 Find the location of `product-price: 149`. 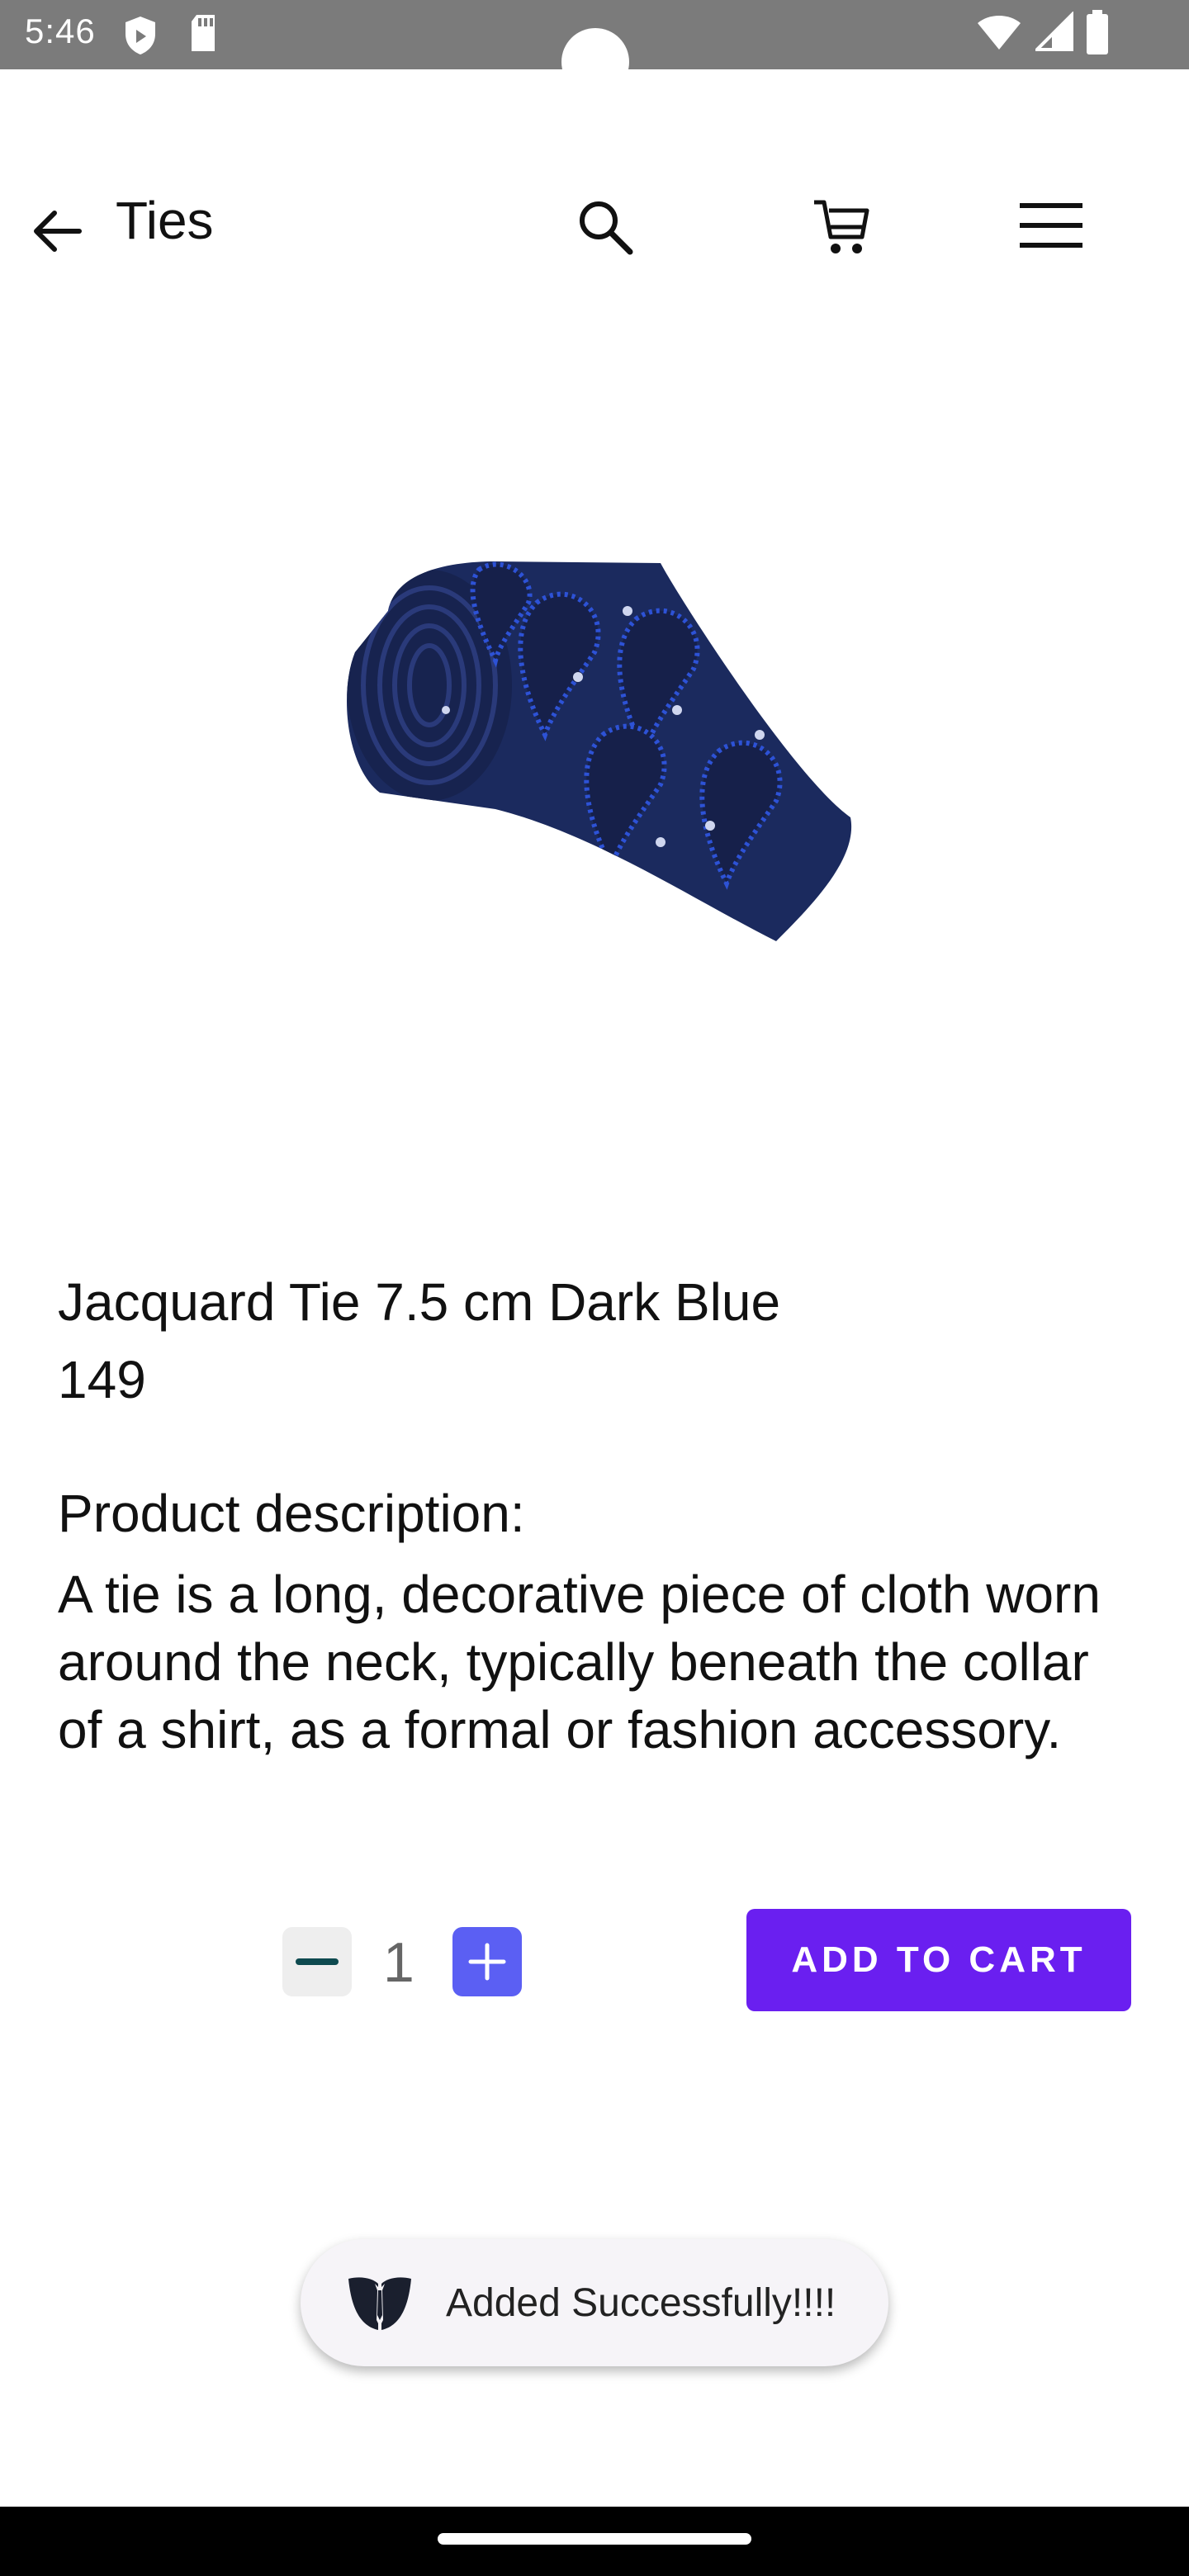

product-price: 149 is located at coordinates (102, 1379).